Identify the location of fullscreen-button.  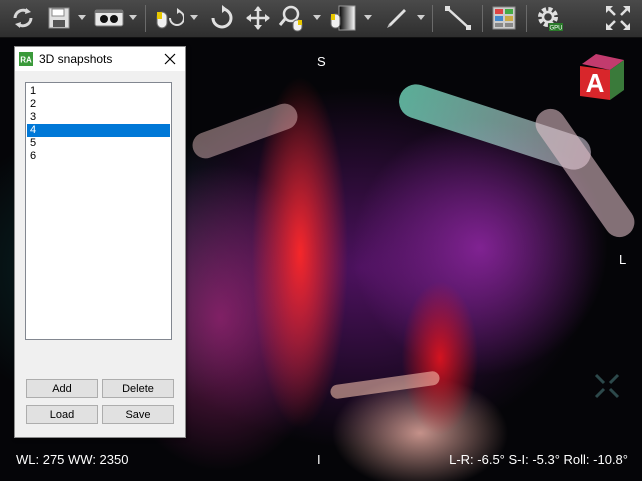
(618, 18).